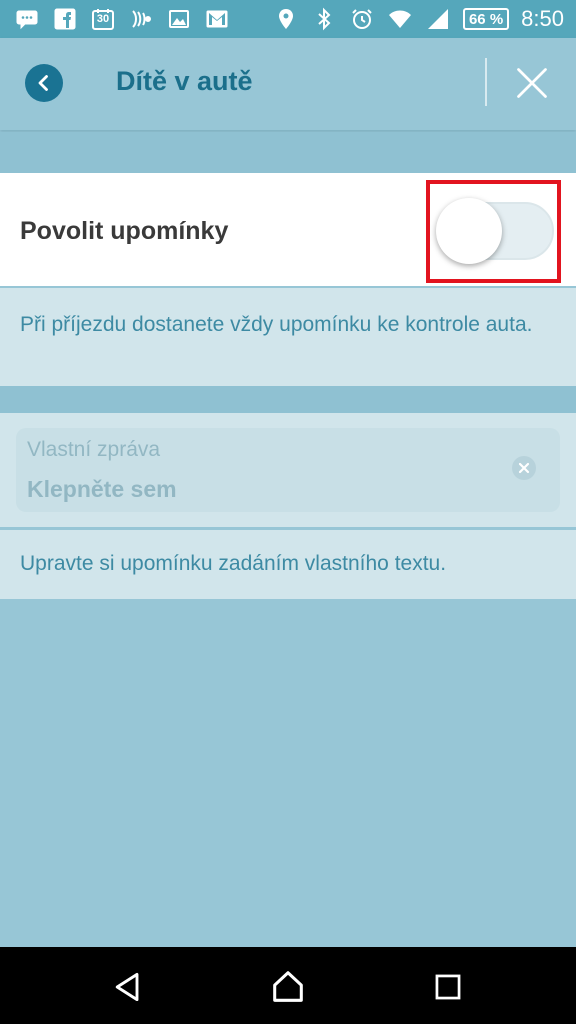 This screenshot has height=1024, width=576. I want to click on app-header: Dítě v autě, so click(288, 84).